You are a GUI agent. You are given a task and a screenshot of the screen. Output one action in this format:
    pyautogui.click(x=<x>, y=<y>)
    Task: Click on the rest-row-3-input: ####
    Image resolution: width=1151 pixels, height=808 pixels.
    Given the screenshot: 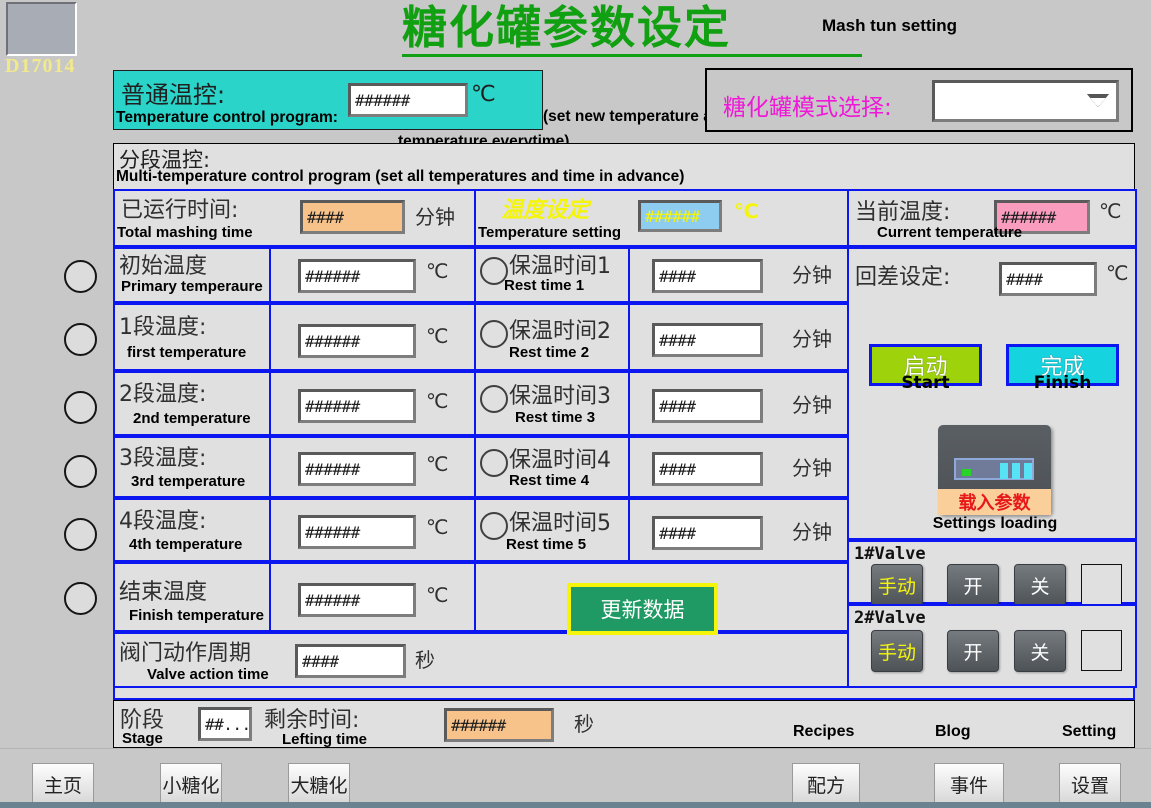 What is the action you would take?
    pyautogui.click(x=707, y=469)
    